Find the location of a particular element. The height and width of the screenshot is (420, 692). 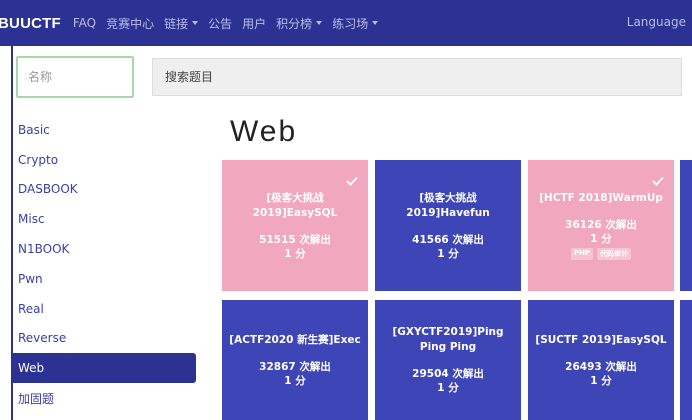

challenge-title: [SUCTF 2019]EasySQL is located at coordinates (601, 339).